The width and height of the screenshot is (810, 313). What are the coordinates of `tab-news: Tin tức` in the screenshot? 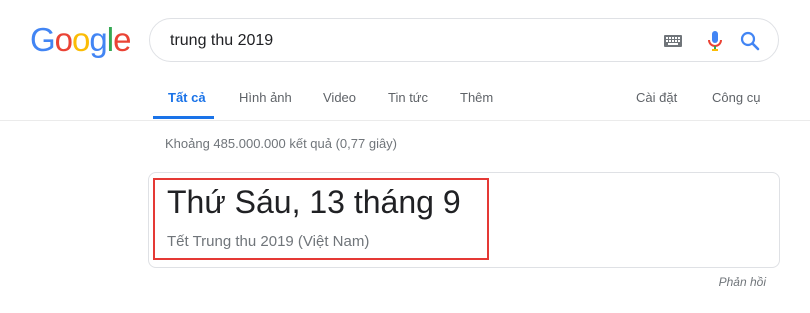 It's located at (408, 97).